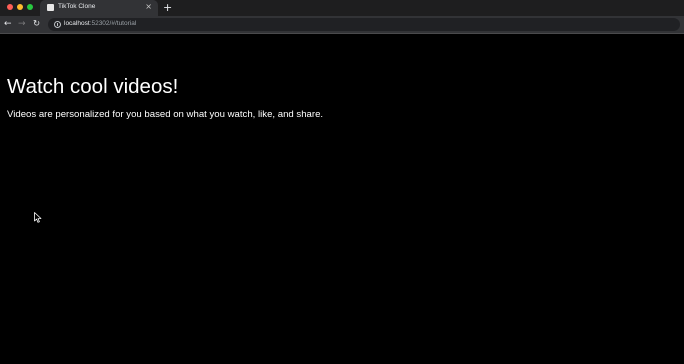  Describe the element at coordinates (36, 24) in the screenshot. I see `reload-button: ↻` at that location.